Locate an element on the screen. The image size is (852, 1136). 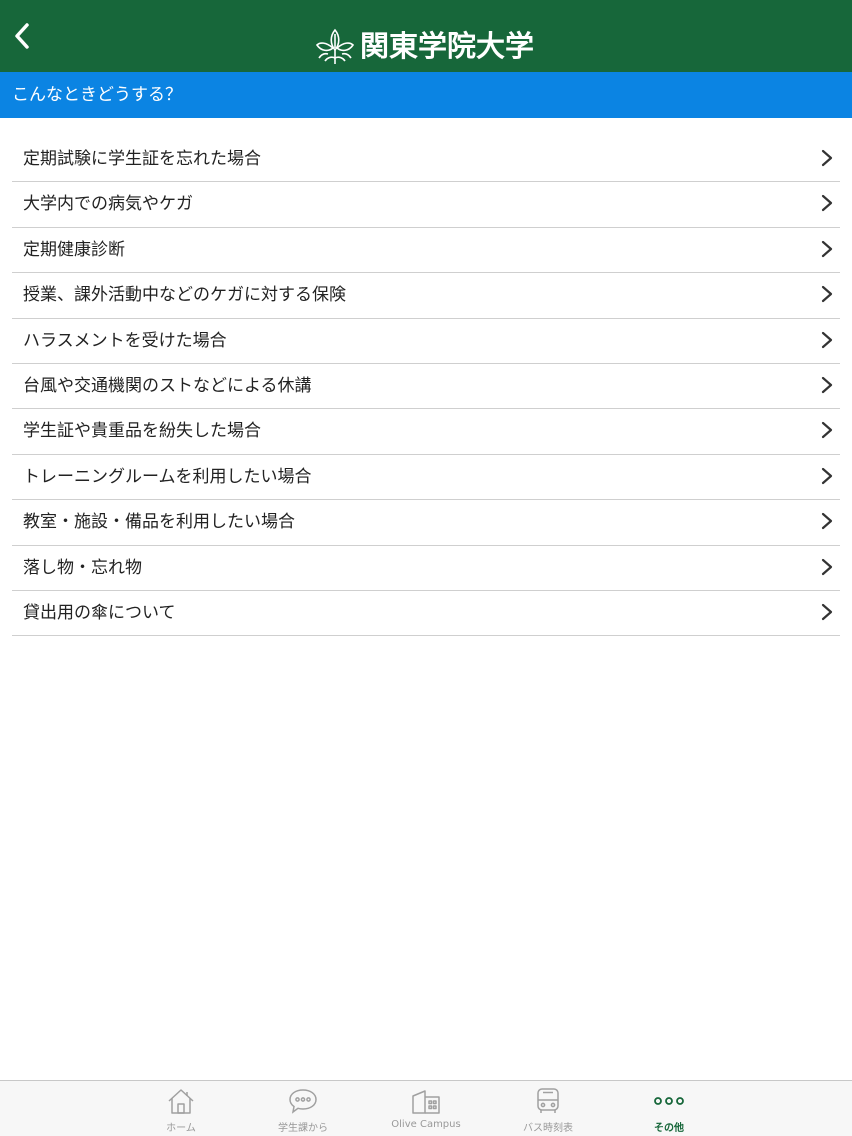
menu-item-facility-use: 教室・施設・備品を利用したい場合 is located at coordinates (426, 523).